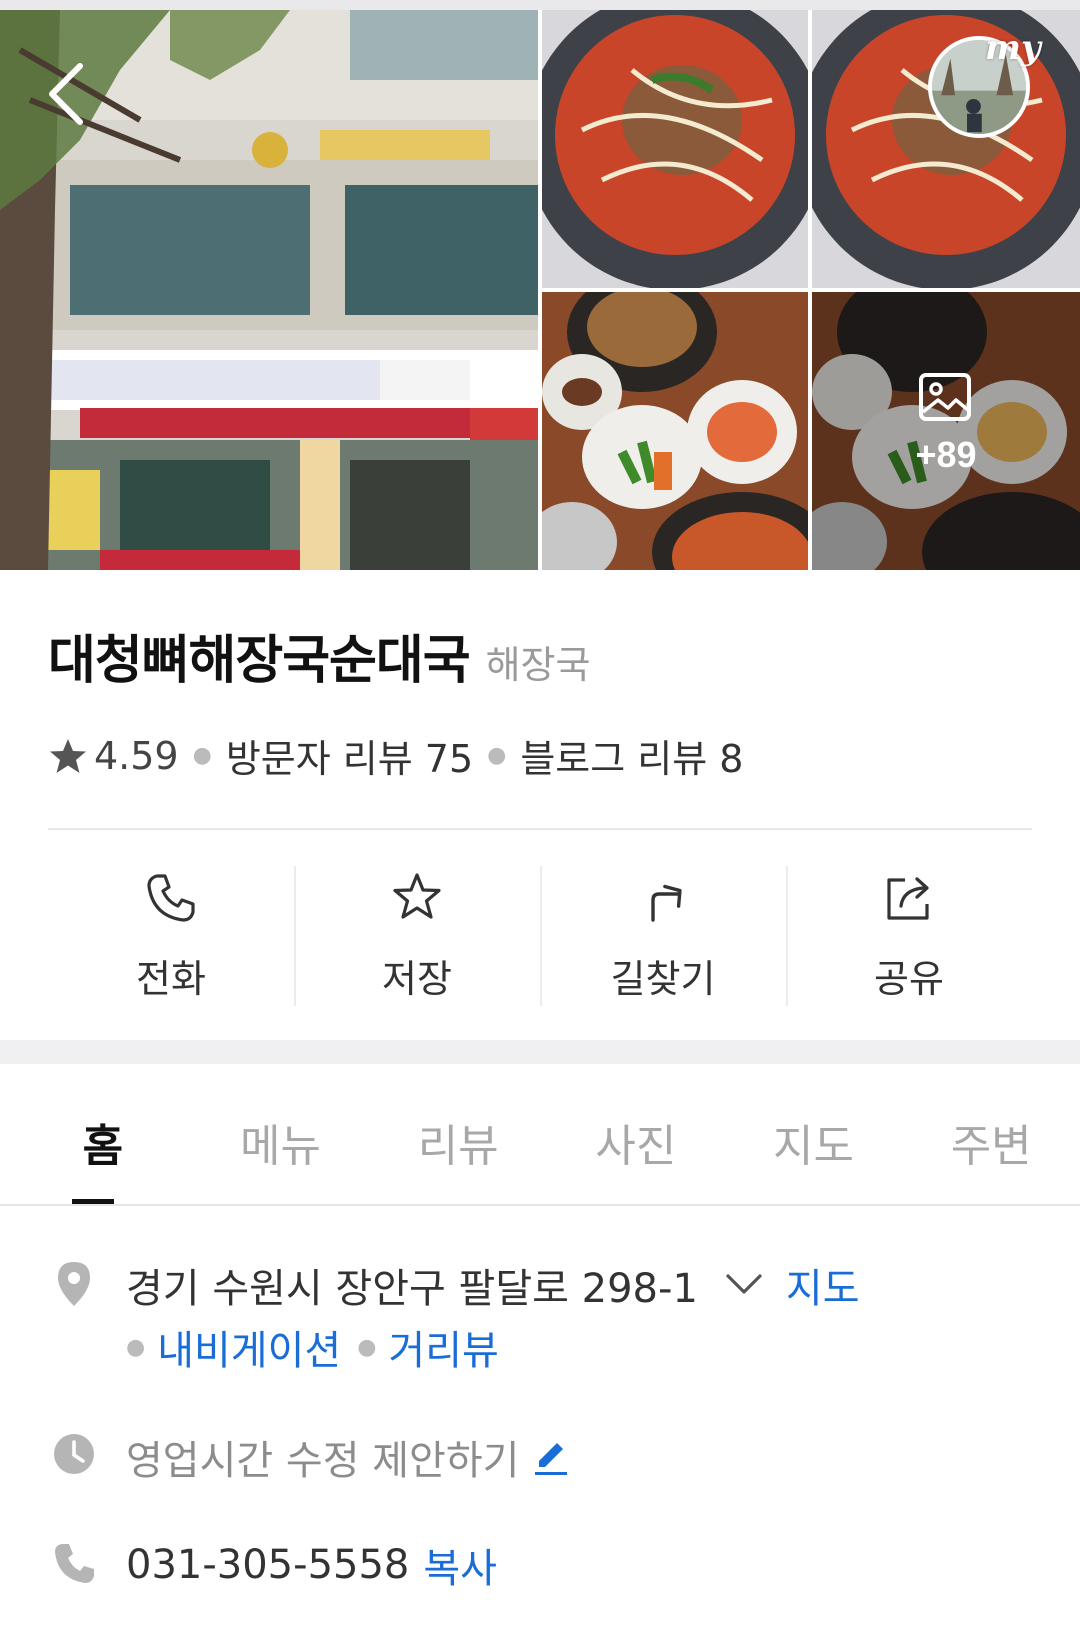 This screenshot has width=1080, height=1635. Describe the element at coordinates (540, 1052) in the screenshot. I see `section-separator` at that location.